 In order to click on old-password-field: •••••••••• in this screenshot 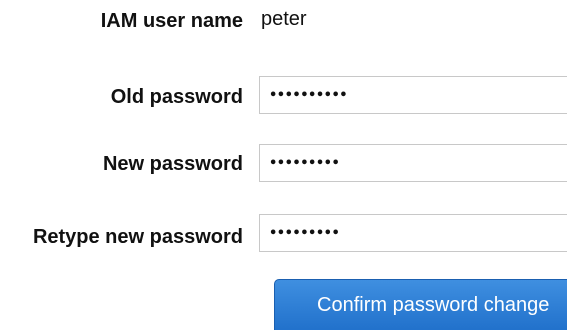, I will do `click(413, 95)`.